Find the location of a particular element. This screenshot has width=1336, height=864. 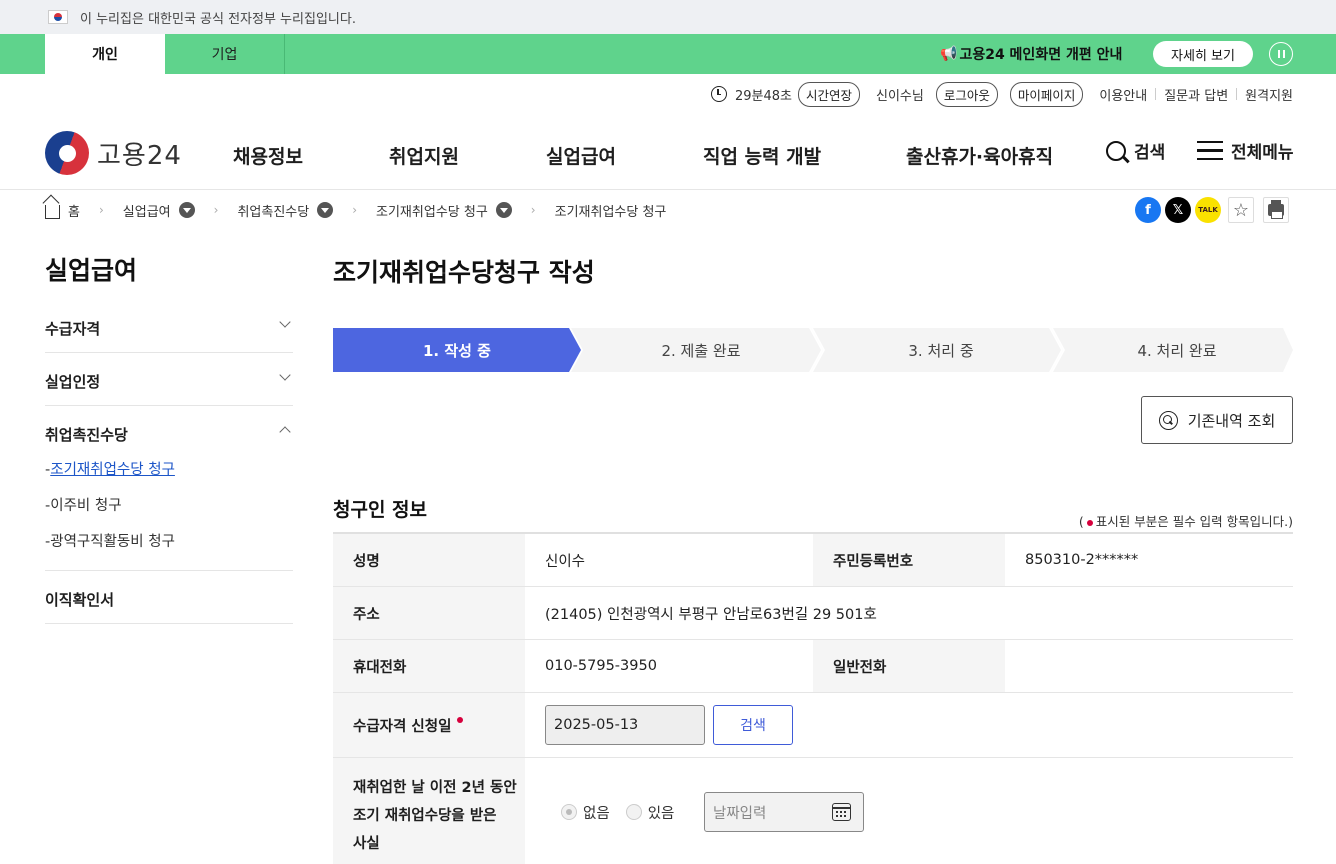

nav-jobs: 채용정보 is located at coordinates (268, 155).